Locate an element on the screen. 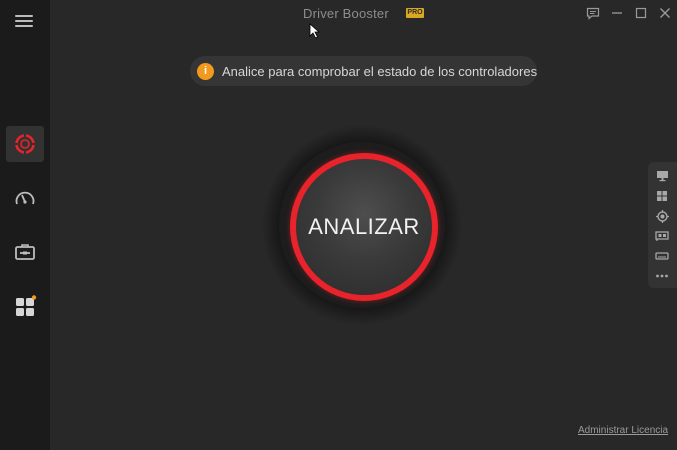 This screenshot has height=450, width=677. left-sidebar is located at coordinates (25, 225).